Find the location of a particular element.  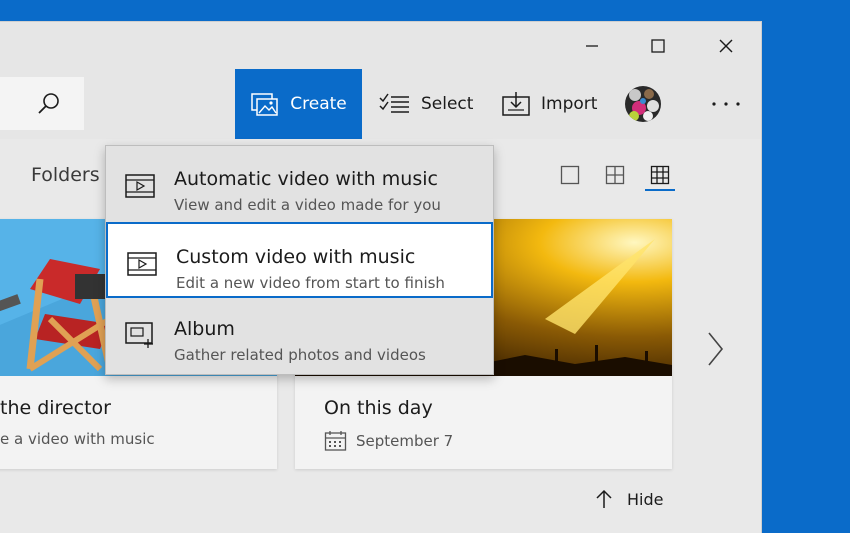

chevron-right-icon is located at coordinates (716, 349).